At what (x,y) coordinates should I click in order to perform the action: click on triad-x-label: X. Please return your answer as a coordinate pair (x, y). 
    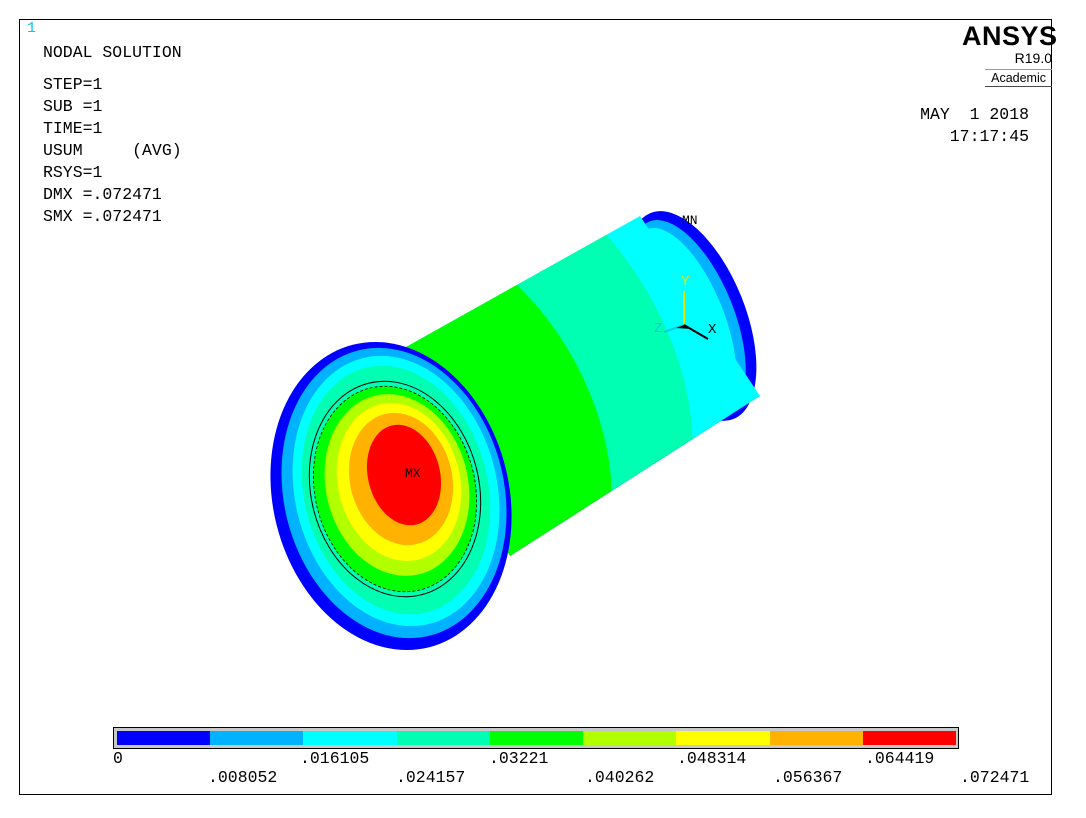
    Looking at the image, I should click on (712, 330).